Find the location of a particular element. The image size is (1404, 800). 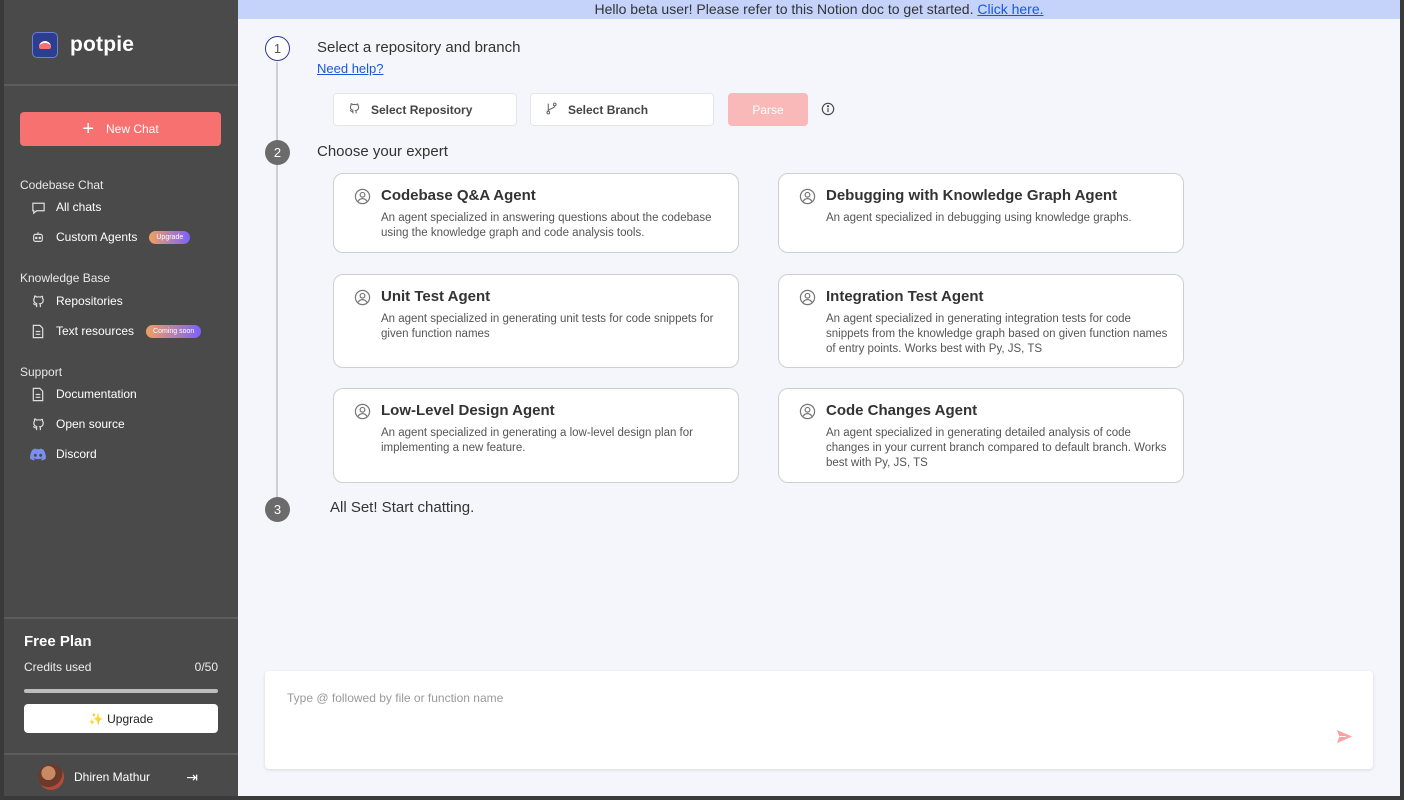

upgrade-button: ✨ Upgrade is located at coordinates (121, 718).